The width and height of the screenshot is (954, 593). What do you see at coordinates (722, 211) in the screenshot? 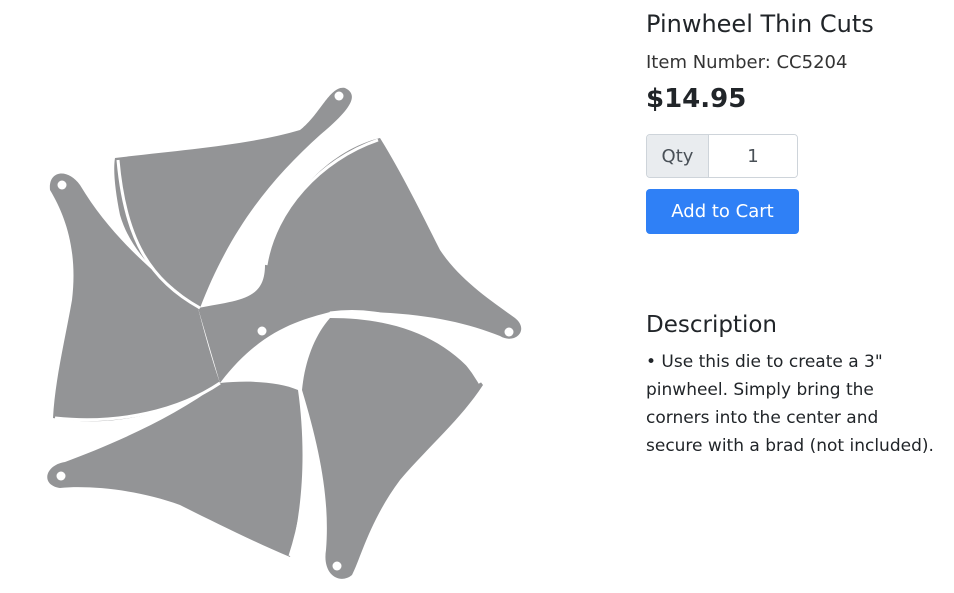
I see `add-to-cart-button: Add to Cart` at bounding box center [722, 211].